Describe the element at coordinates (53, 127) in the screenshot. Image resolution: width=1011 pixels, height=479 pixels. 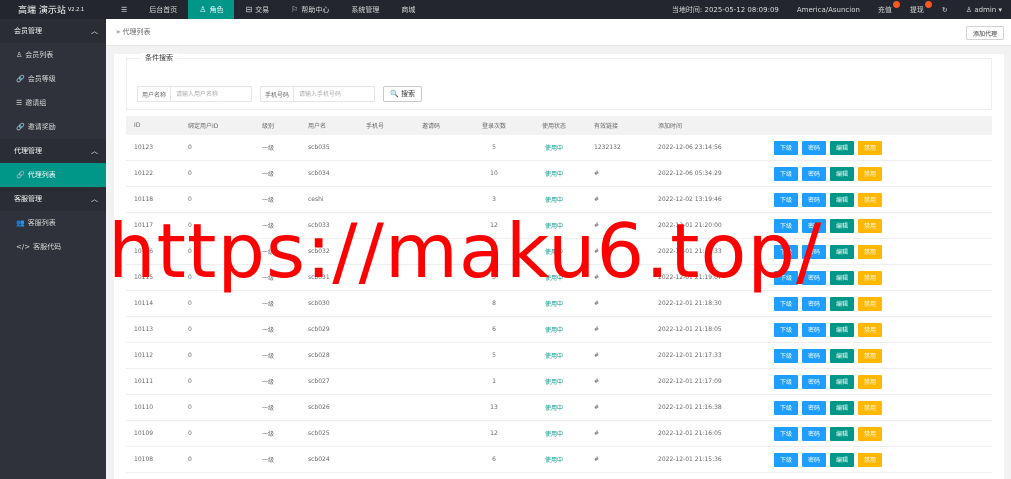
I see `sidebar-item-invite-reward: 🔗 邀请奖励` at that location.